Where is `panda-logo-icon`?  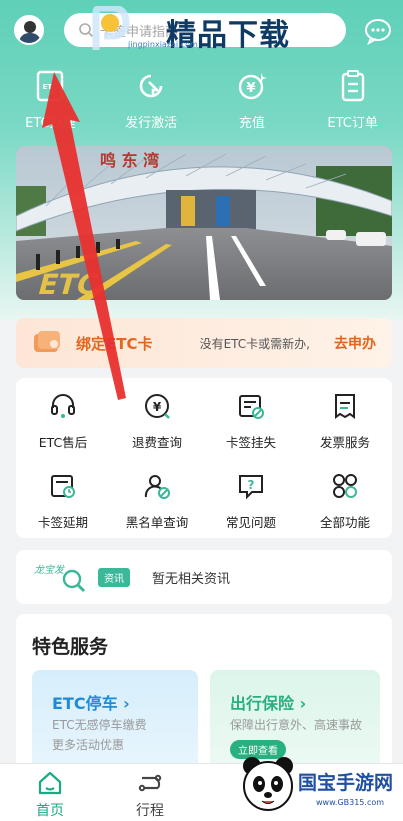 panda-logo-icon is located at coordinates (268, 784).